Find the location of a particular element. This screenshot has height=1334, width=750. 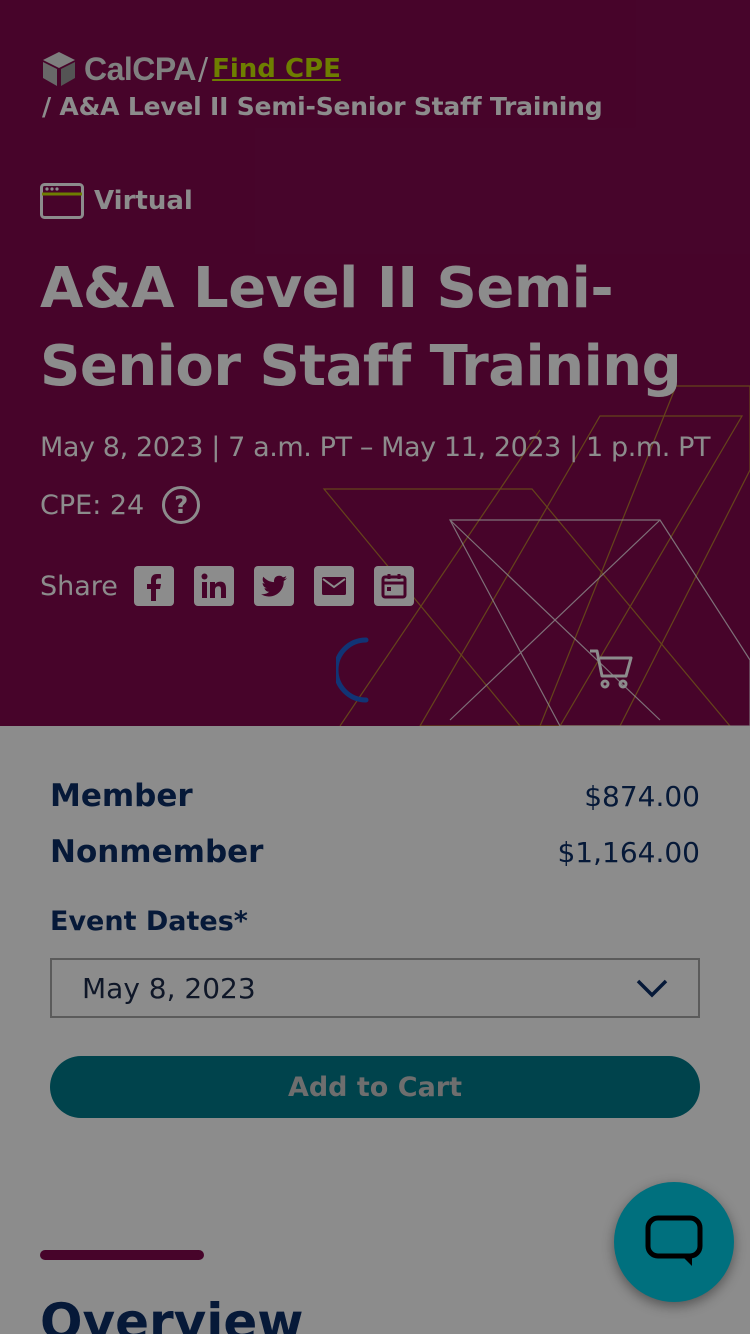

event-cpe: CPE: 24 ? is located at coordinates (120, 505).